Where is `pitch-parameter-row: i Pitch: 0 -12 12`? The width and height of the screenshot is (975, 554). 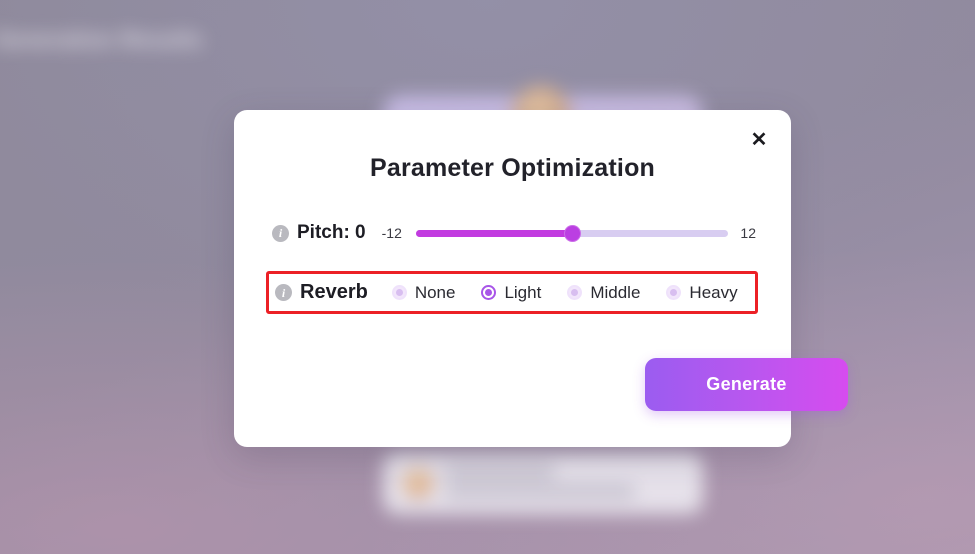 pitch-parameter-row: i Pitch: 0 -12 12 is located at coordinates (514, 233).